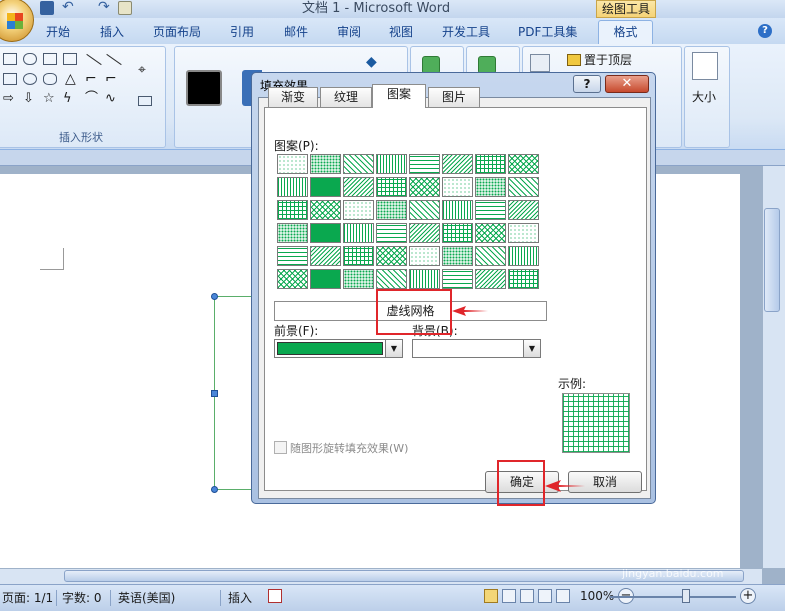  I want to click on shape-rect2-icon, so click(10, 79).